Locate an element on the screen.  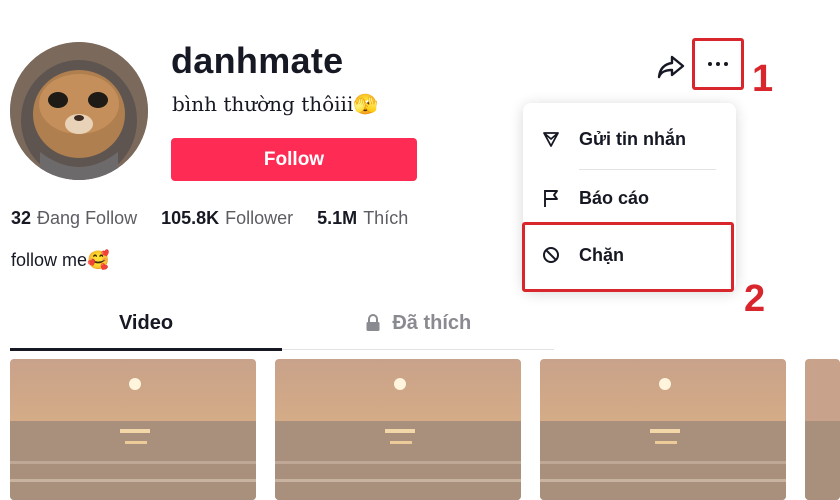
step-number-2: 2 is located at coordinates (755, 299).